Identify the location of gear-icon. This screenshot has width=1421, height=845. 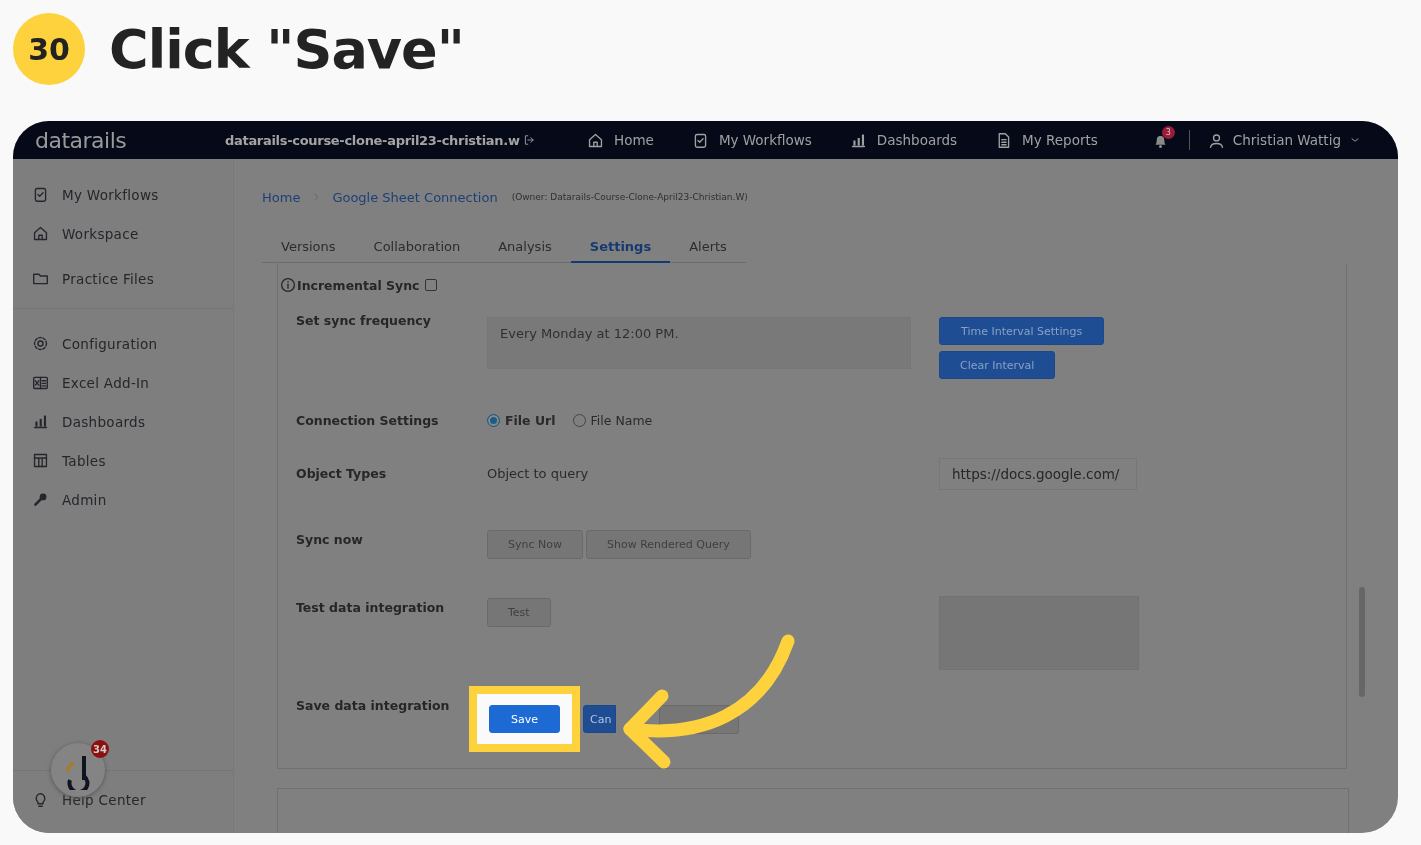
(40, 343).